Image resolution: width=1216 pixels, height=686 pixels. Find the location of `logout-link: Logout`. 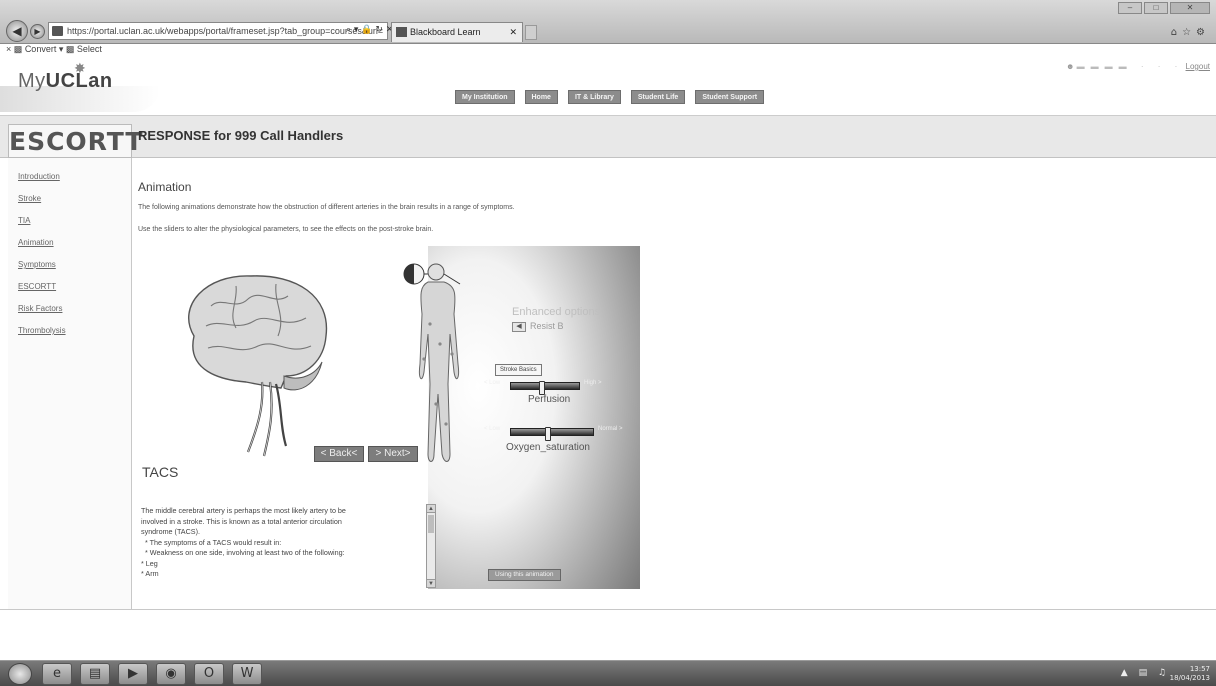

logout-link: Logout is located at coordinates (1198, 66).